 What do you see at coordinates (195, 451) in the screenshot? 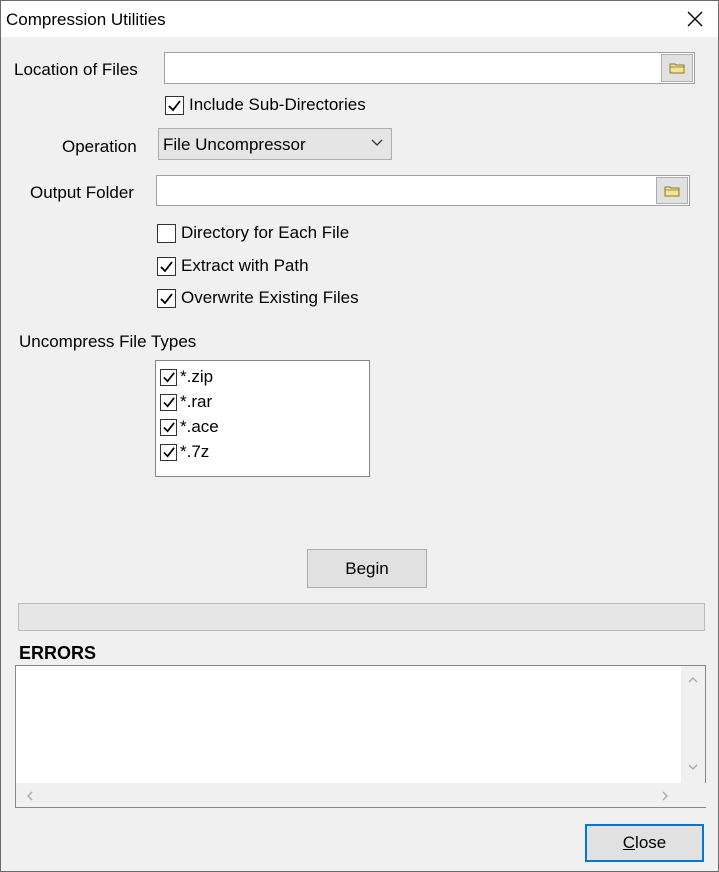
I see `file-type-label: *.7z` at bounding box center [195, 451].